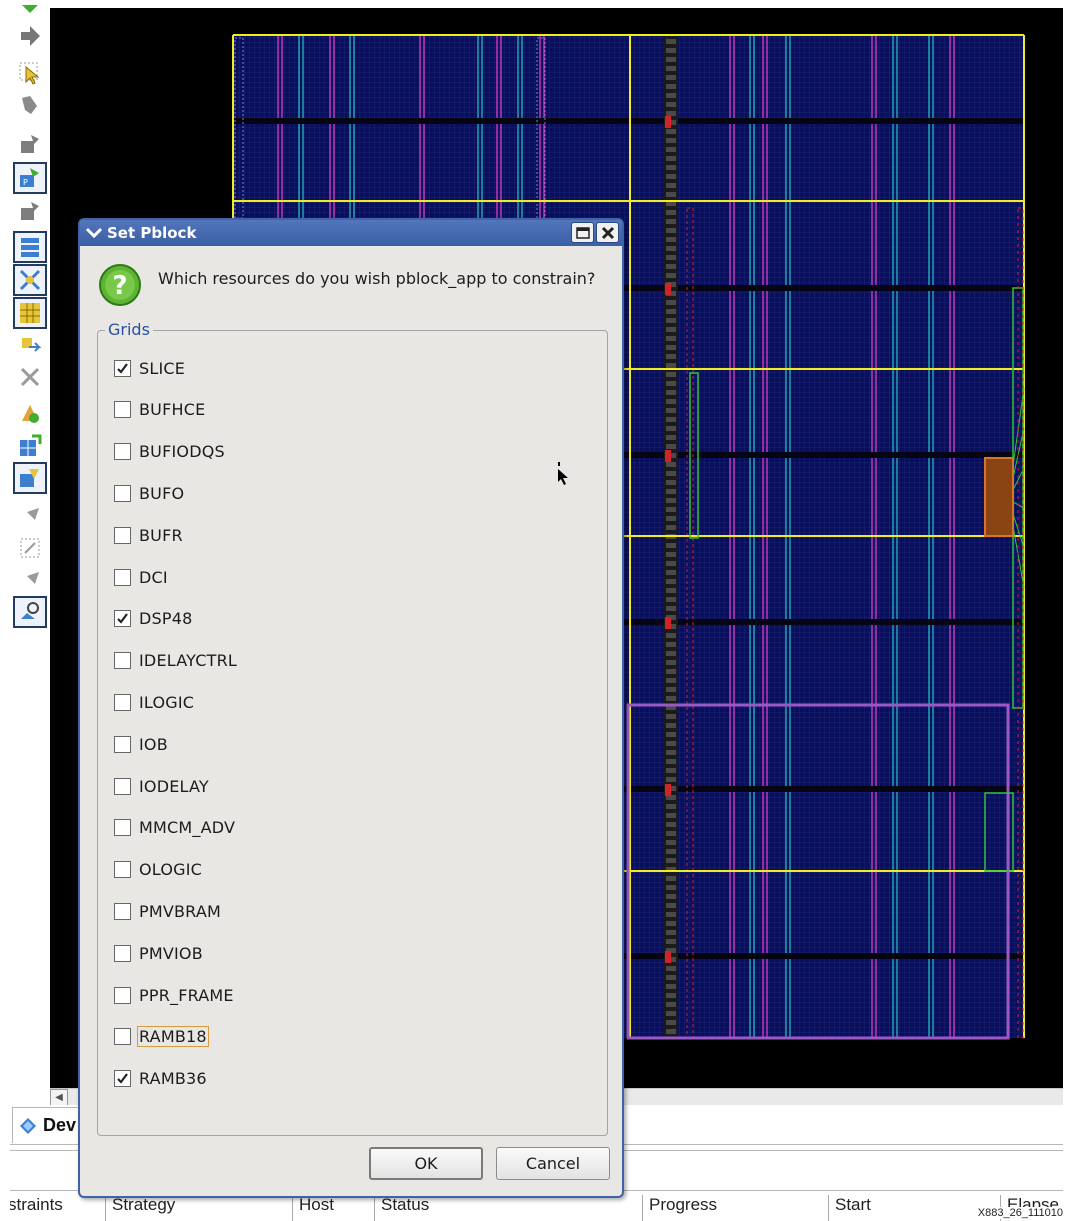  Describe the element at coordinates (30, 105) in the screenshot. I see `hand-icon` at that location.